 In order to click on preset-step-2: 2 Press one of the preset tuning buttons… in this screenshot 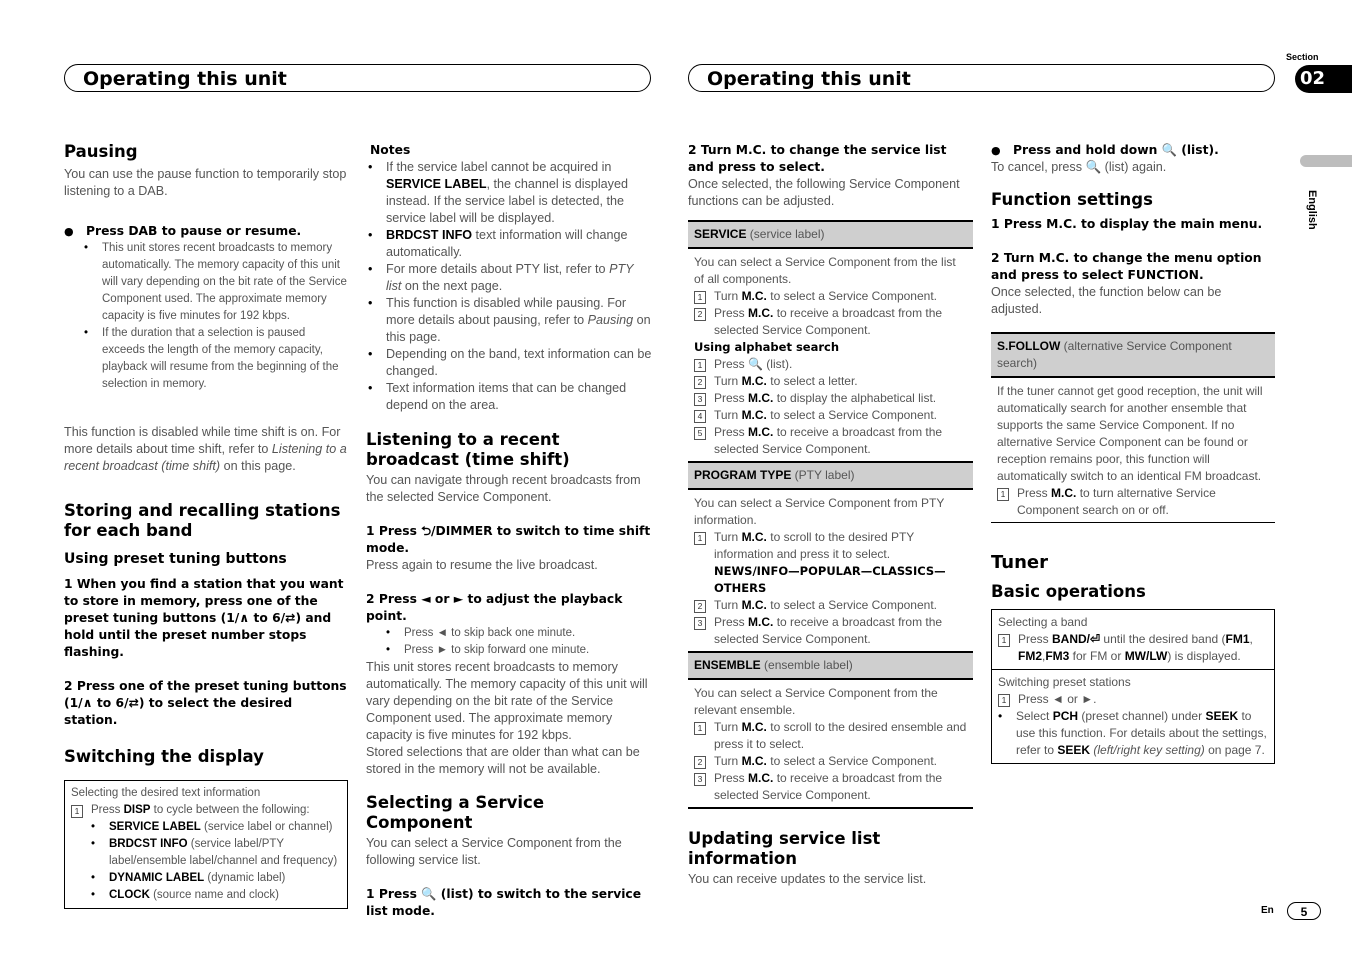, I will do `click(205, 703)`.